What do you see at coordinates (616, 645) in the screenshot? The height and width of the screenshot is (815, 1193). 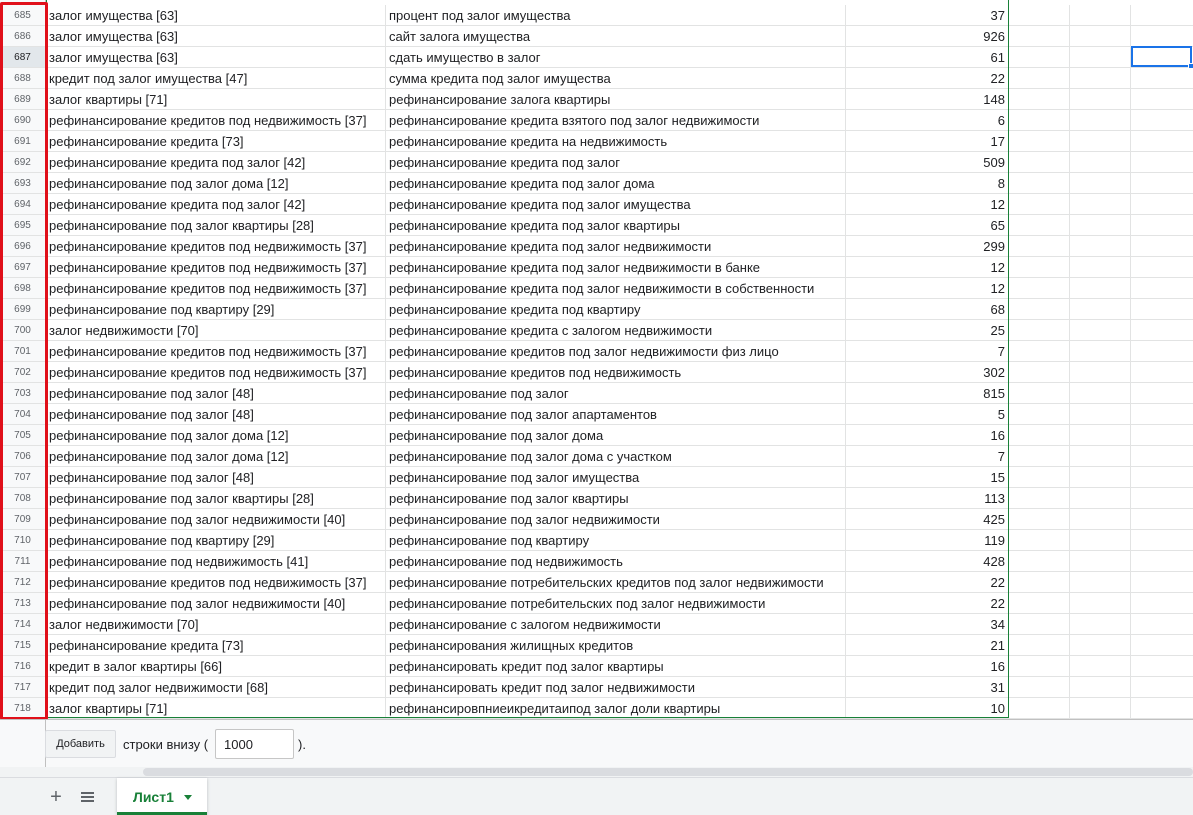 I see `cell-column-b: рефинансирования жилищных кредитов` at bounding box center [616, 645].